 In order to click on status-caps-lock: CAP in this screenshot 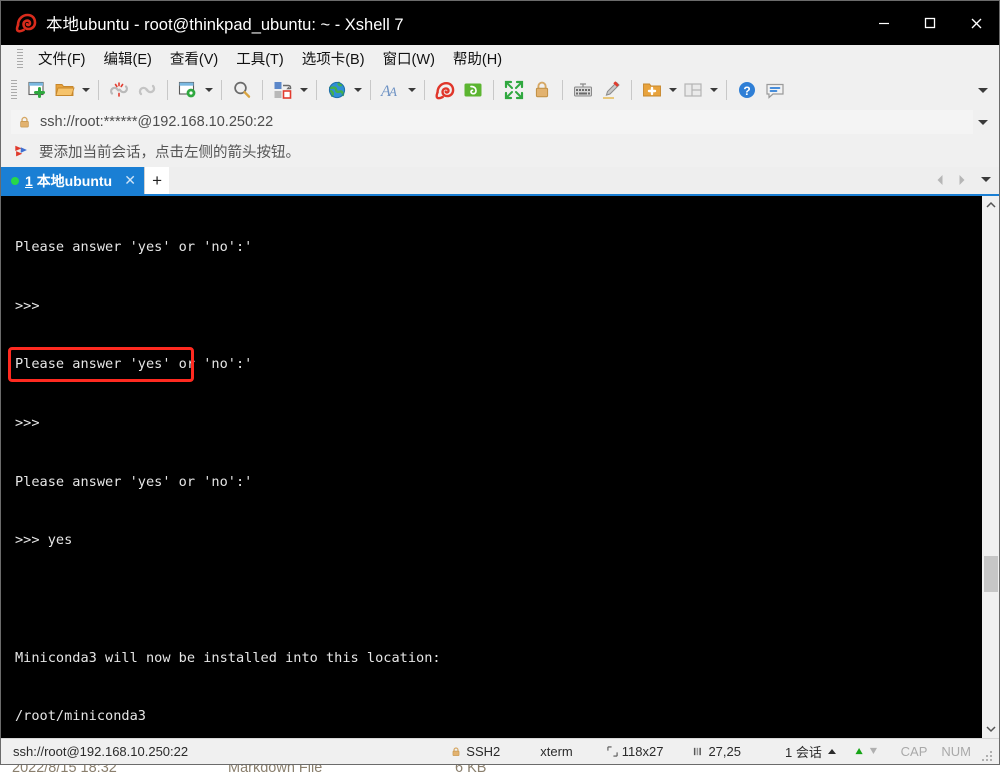, I will do `click(914, 751)`.